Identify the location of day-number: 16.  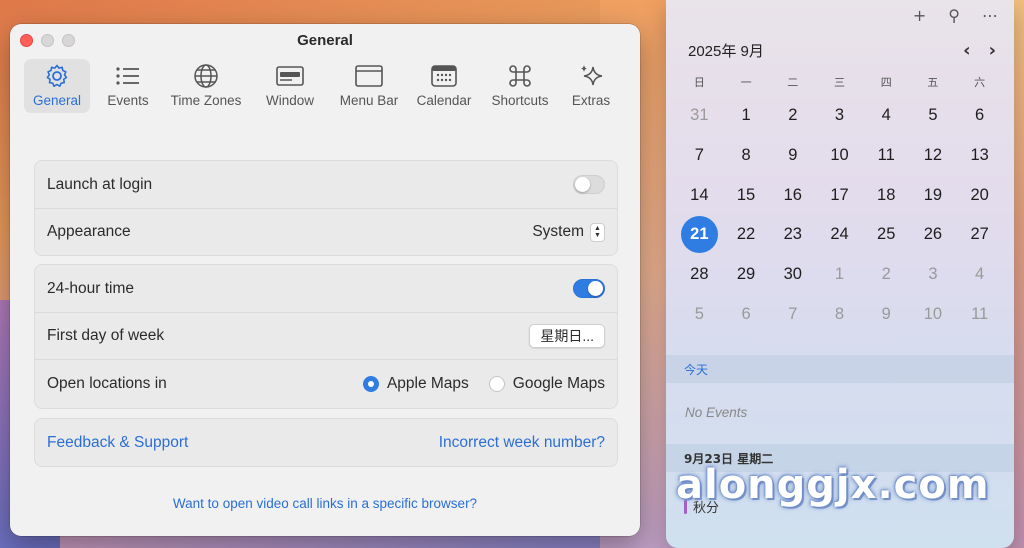
(792, 194).